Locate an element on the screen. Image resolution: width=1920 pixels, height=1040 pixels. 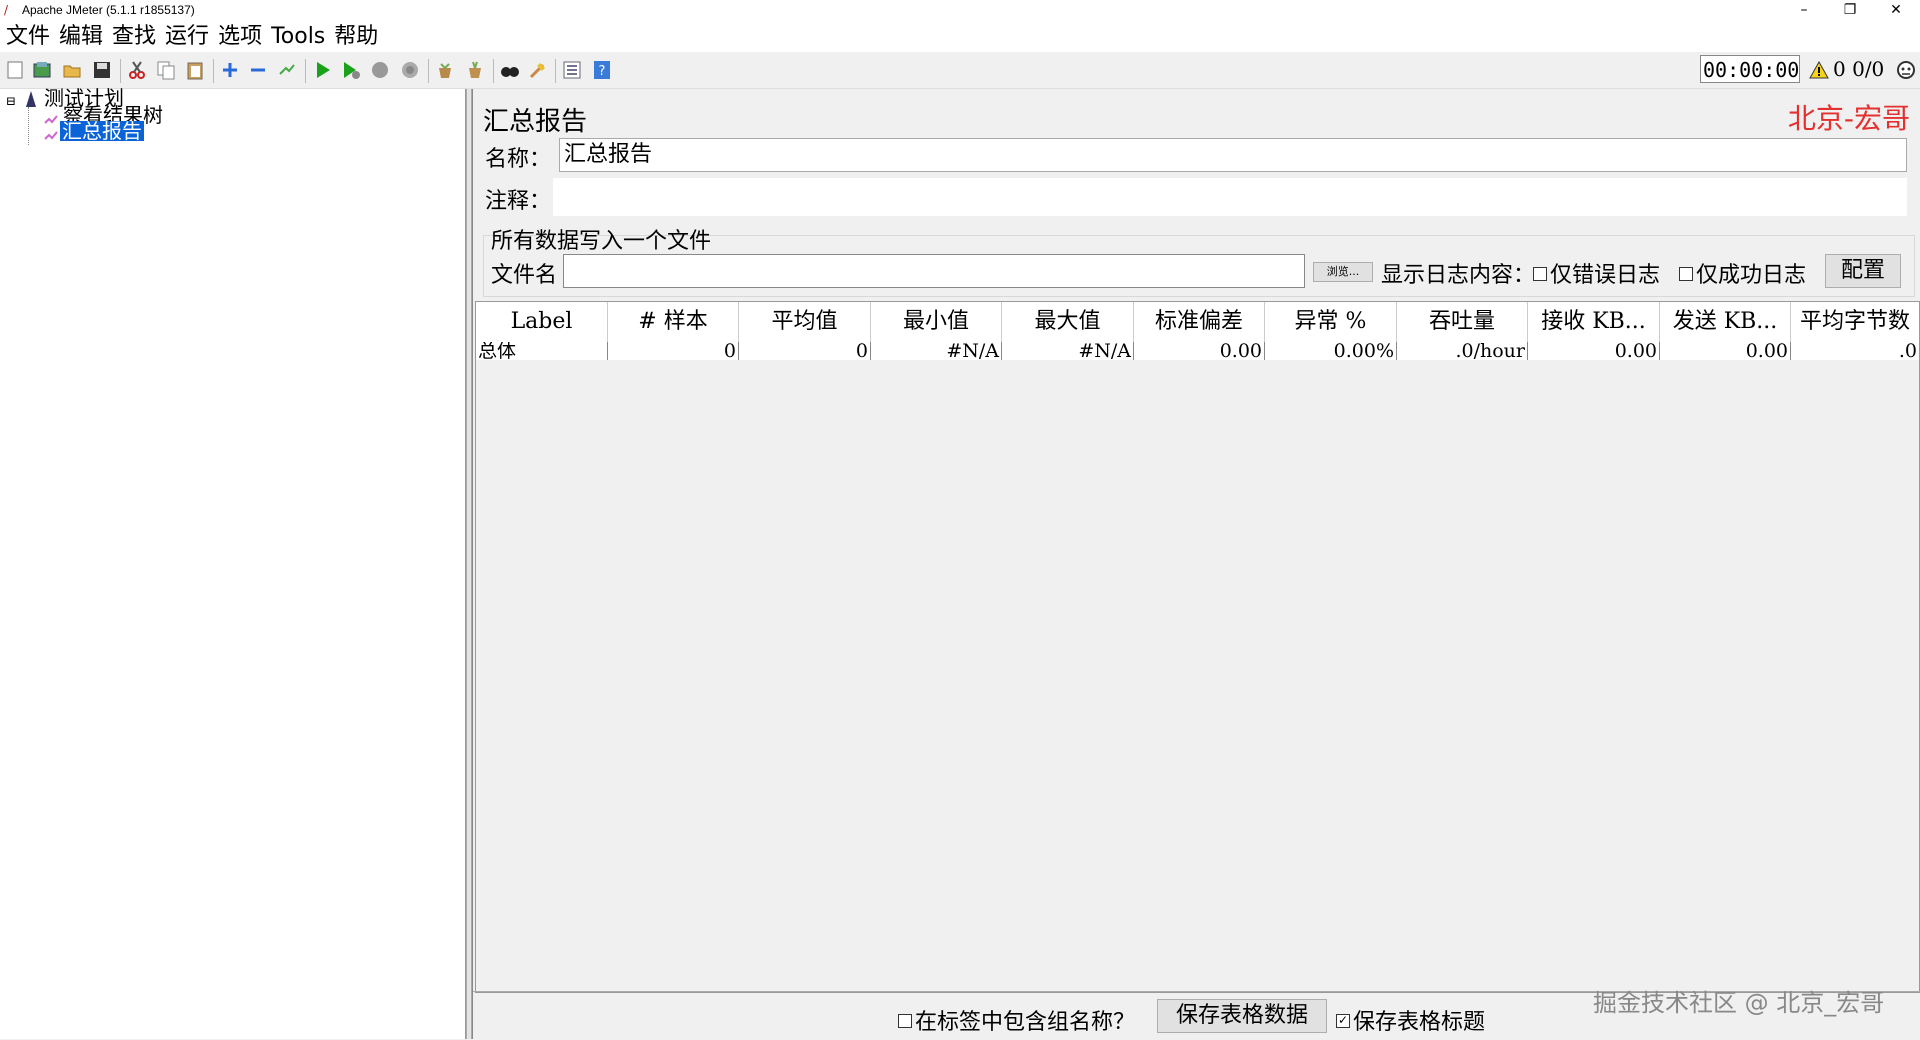
column-header-label: Label is located at coordinates (542, 322).